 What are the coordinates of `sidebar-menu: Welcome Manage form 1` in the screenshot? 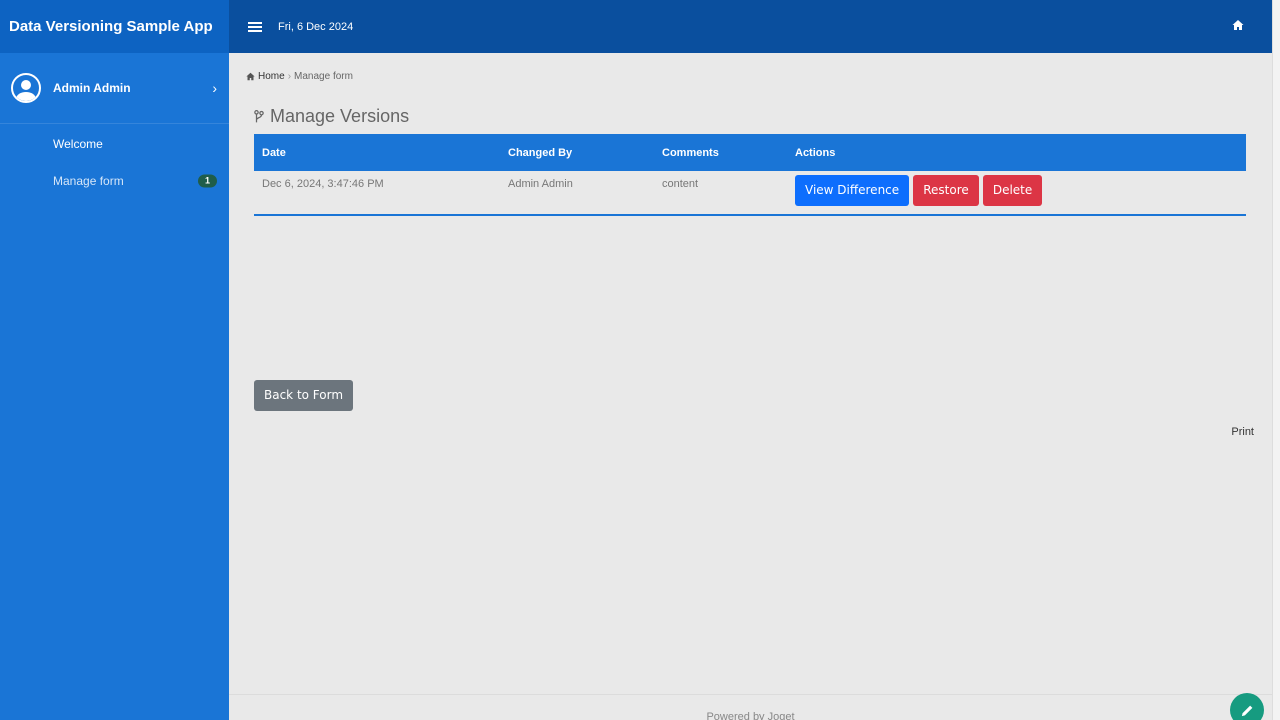 It's located at (114, 161).